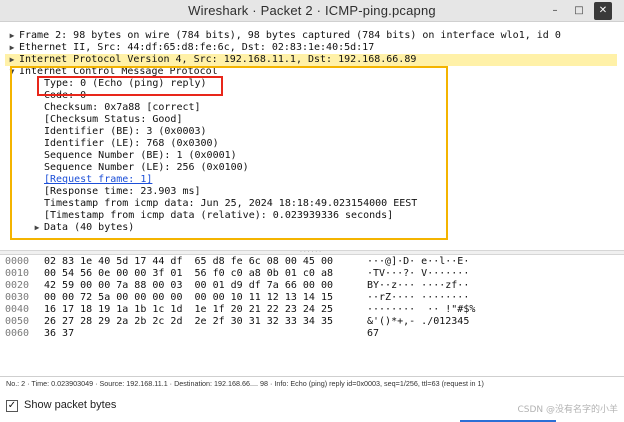  I want to click on show-bytes-checkbox: ✓, so click(12, 406).